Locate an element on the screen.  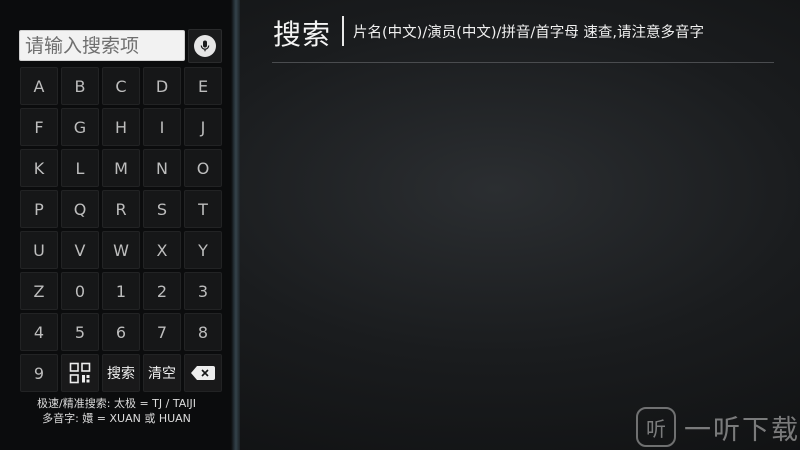
page-title: 搜索 is located at coordinates (302, 34).